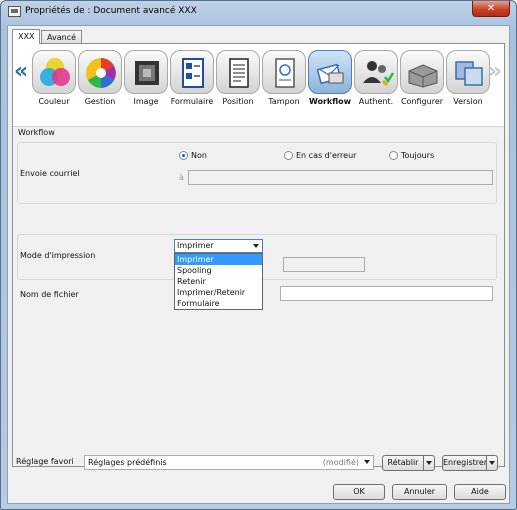 The width and height of the screenshot is (517, 510). What do you see at coordinates (403, 462) in the screenshot?
I see `restore-label: Rétablir` at bounding box center [403, 462].